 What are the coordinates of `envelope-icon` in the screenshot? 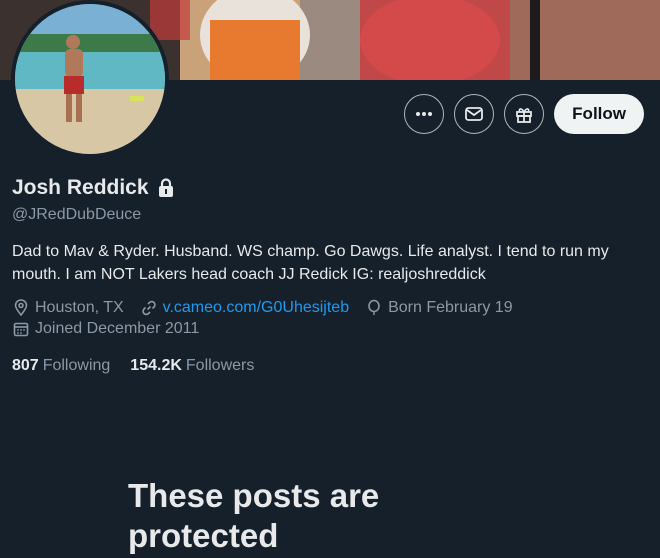 It's located at (474, 114).